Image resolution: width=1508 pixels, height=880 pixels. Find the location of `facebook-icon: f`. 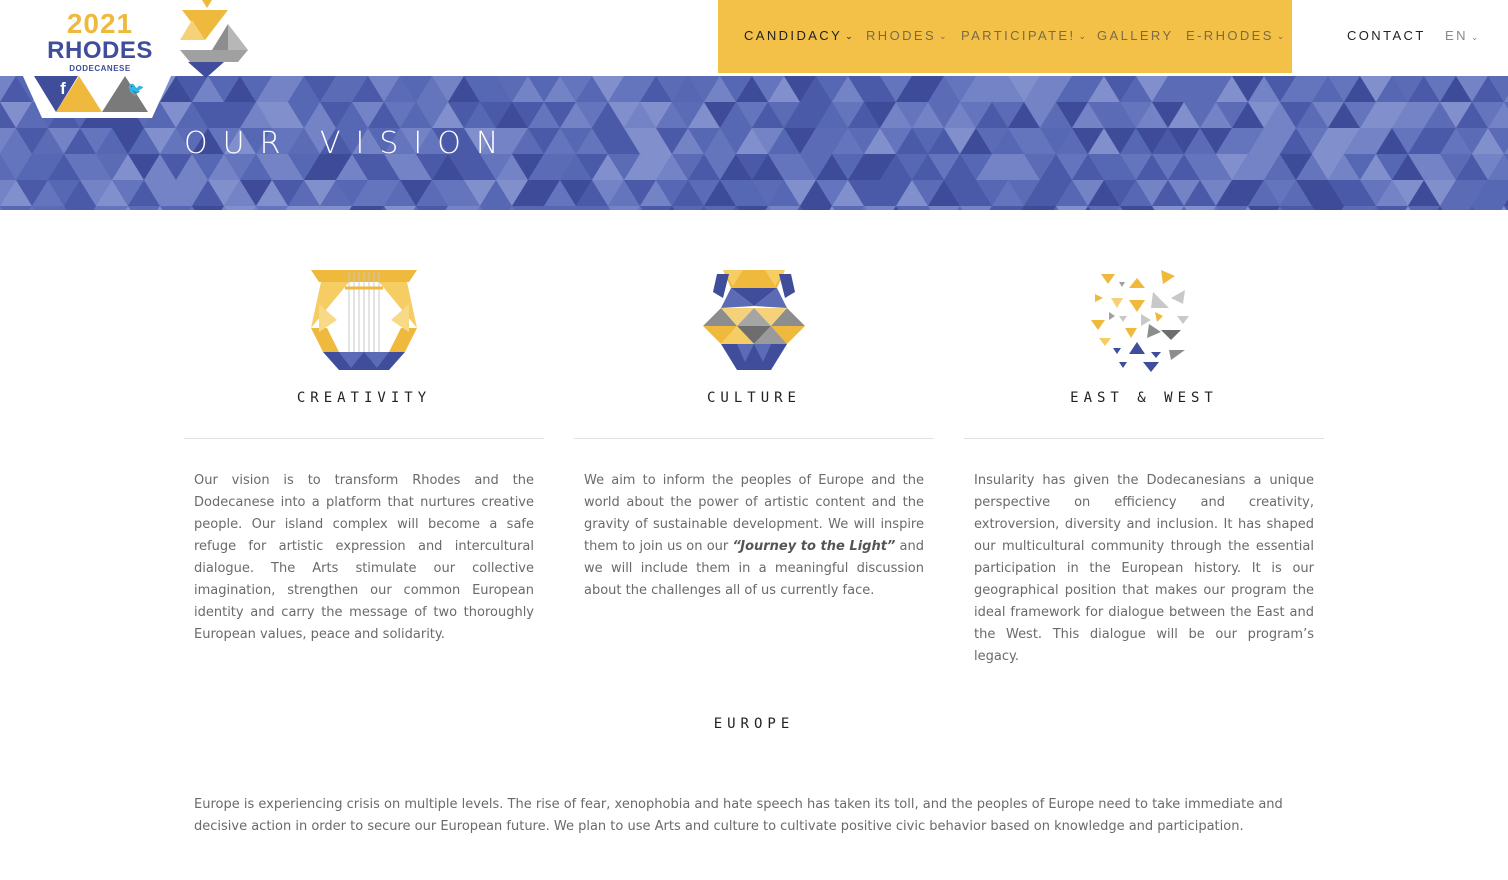

facebook-icon: f is located at coordinates (63, 89).